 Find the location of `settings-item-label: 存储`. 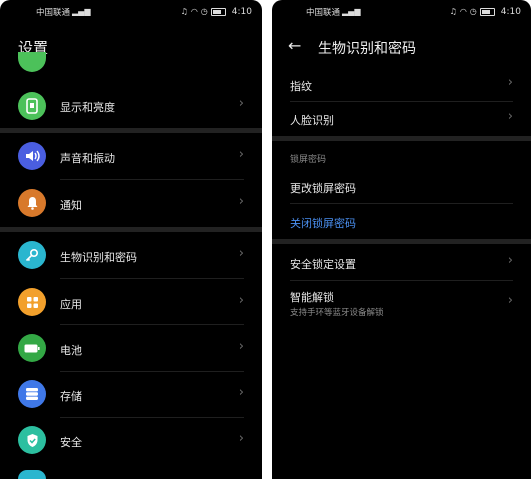

settings-item-label: 存储 is located at coordinates (71, 396).